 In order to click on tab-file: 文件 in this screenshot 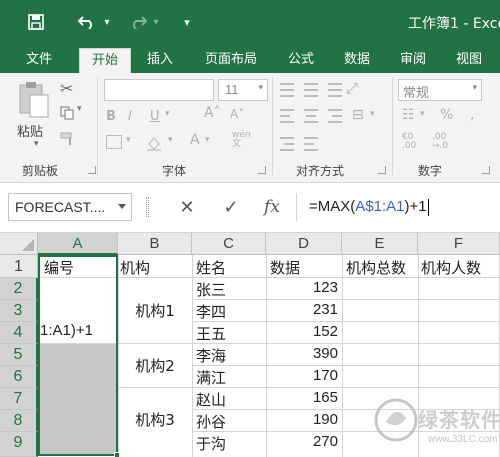, I will do `click(39, 60)`.